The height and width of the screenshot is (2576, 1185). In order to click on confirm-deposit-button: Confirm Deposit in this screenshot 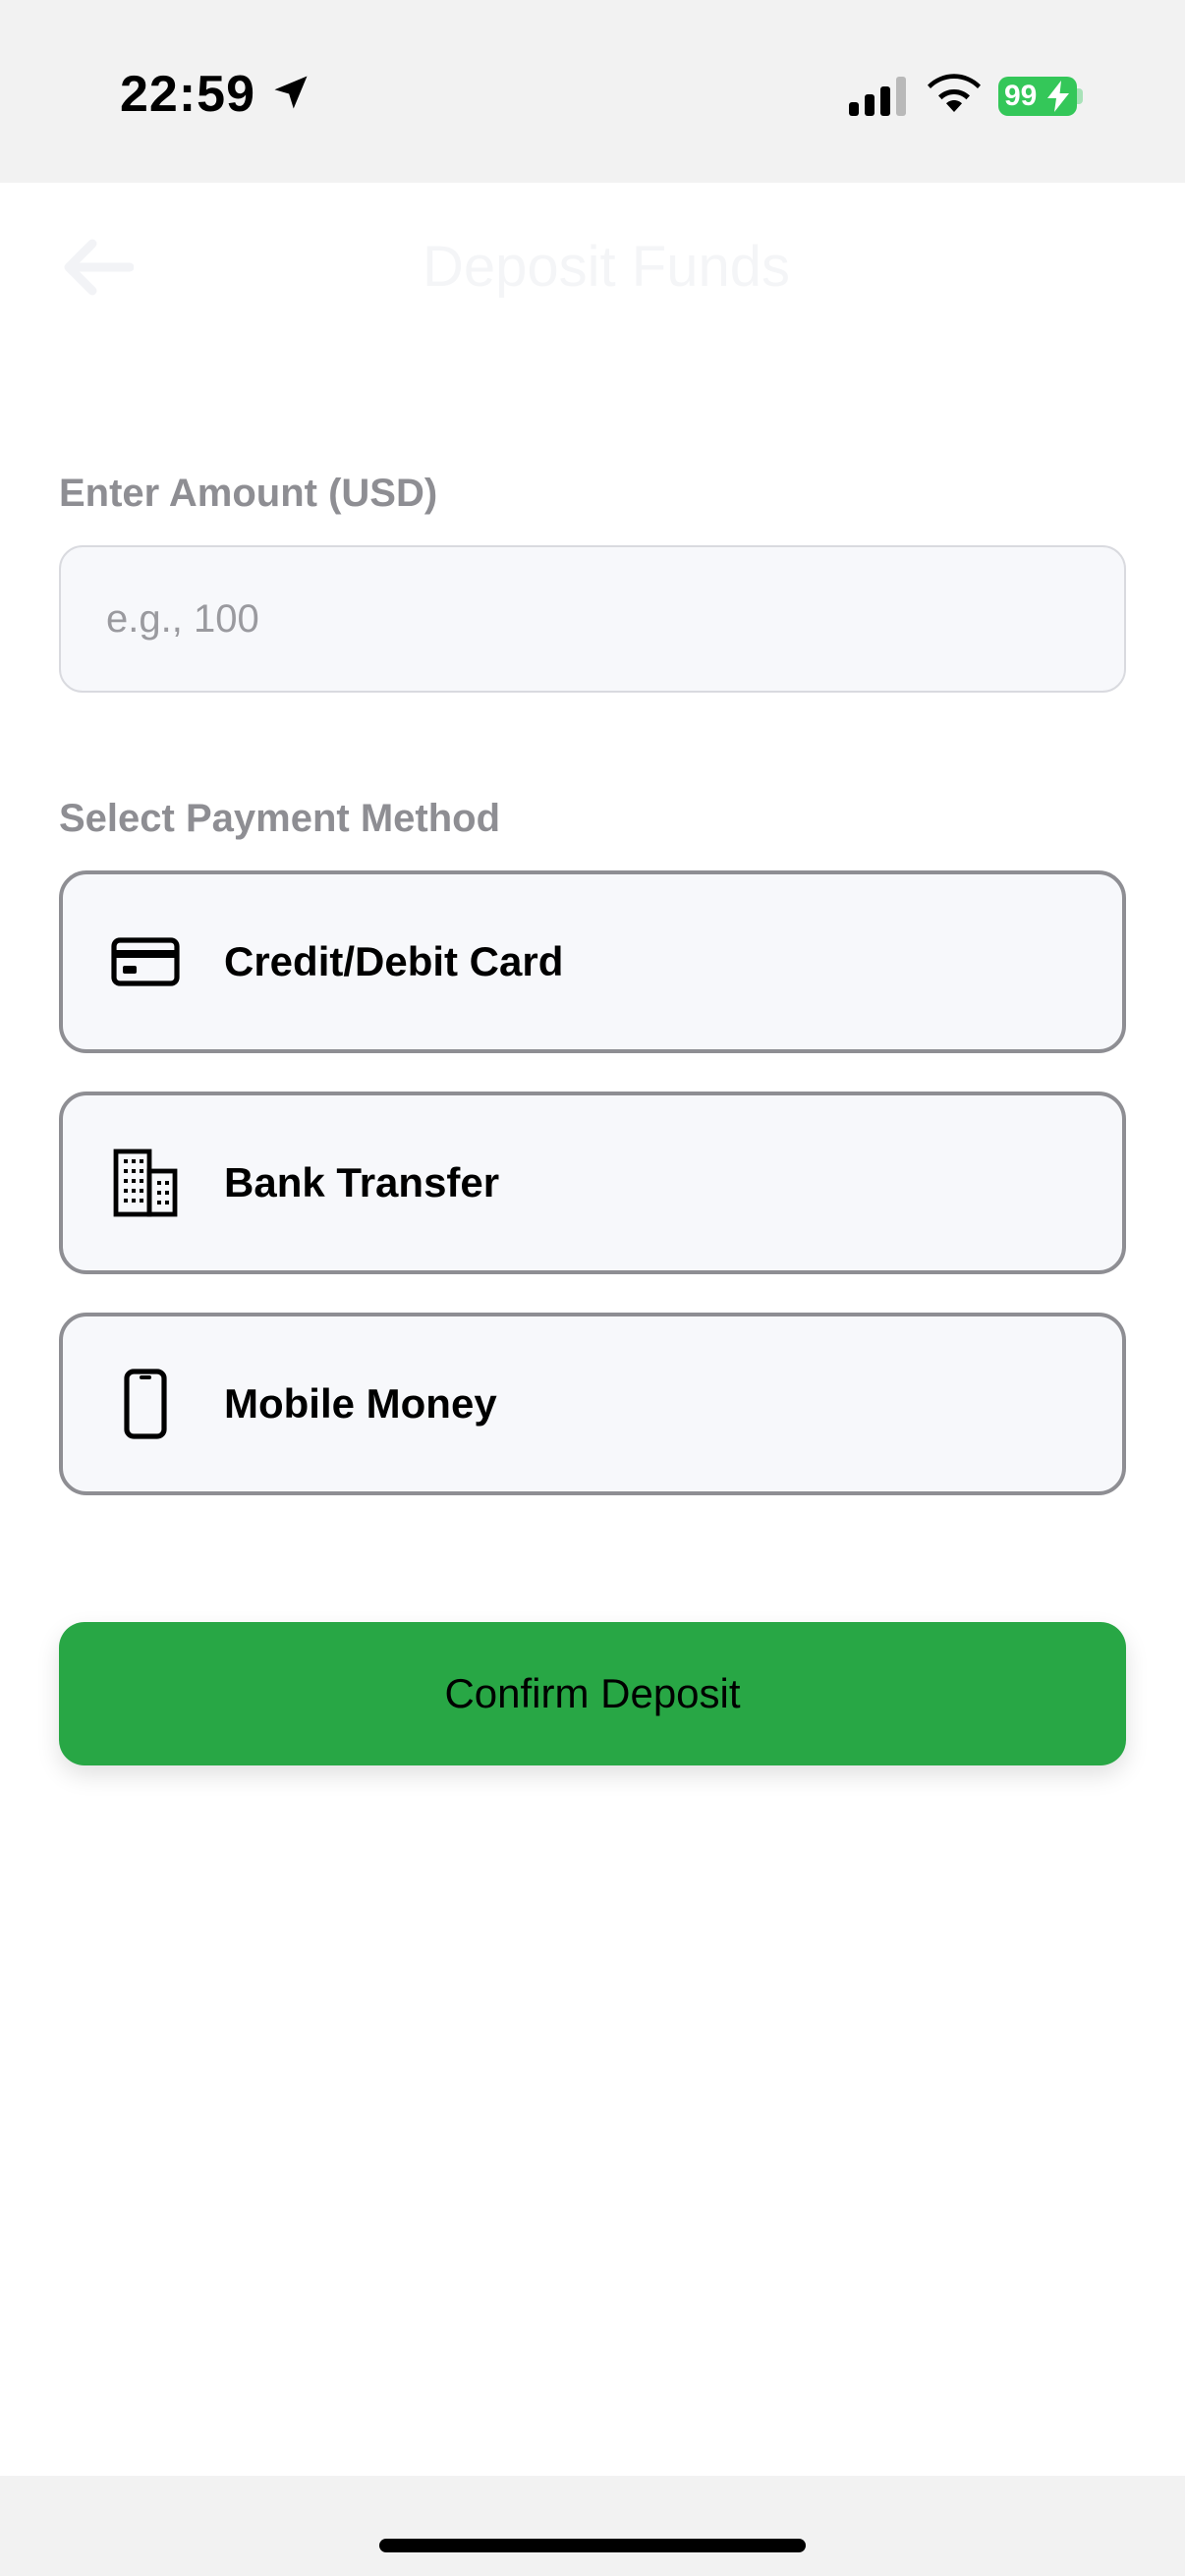, I will do `click(592, 1693)`.